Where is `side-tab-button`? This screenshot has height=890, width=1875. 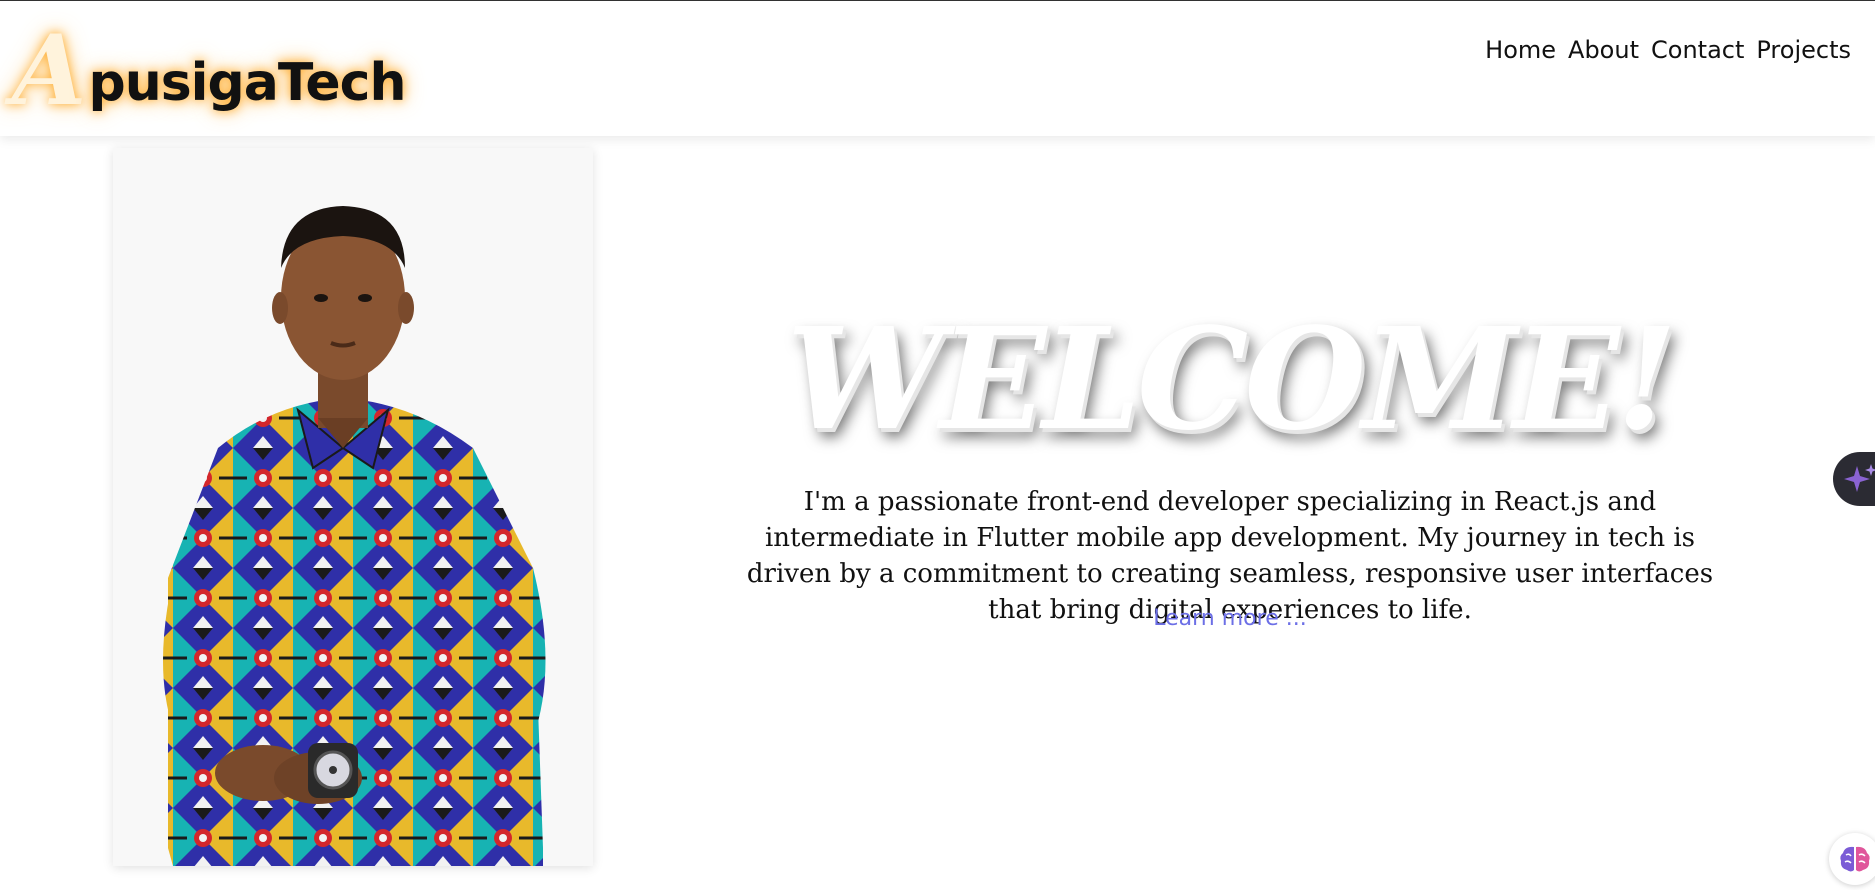
side-tab-button is located at coordinates (1854, 479).